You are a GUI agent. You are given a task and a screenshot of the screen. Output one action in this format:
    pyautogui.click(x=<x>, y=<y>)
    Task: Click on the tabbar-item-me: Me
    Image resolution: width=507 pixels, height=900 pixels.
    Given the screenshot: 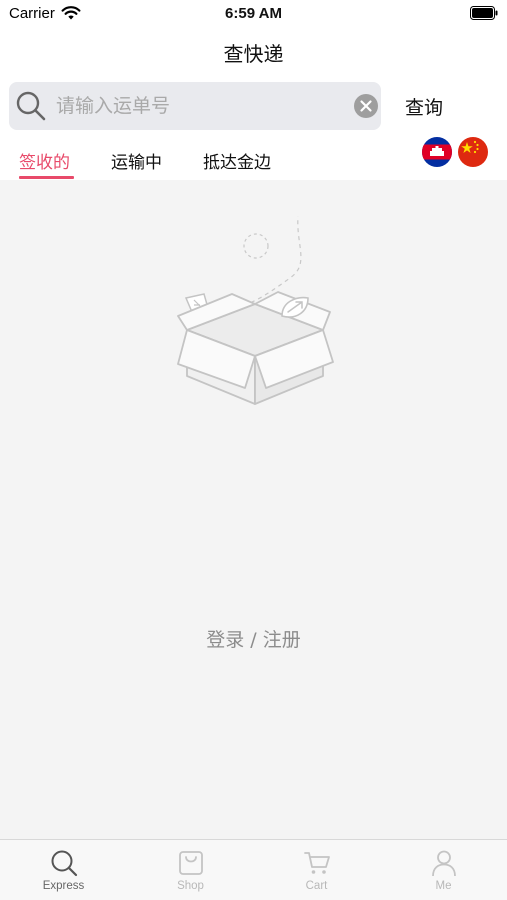 What is the action you would take?
    pyautogui.click(x=443, y=870)
    